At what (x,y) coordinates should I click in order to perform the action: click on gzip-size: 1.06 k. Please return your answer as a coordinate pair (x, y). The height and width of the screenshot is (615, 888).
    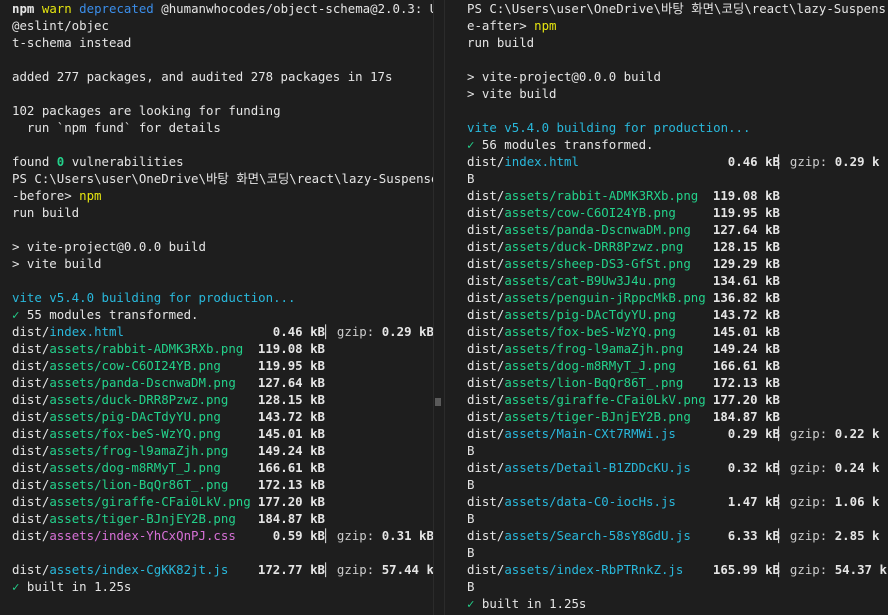
    Looking at the image, I should click on (857, 501).